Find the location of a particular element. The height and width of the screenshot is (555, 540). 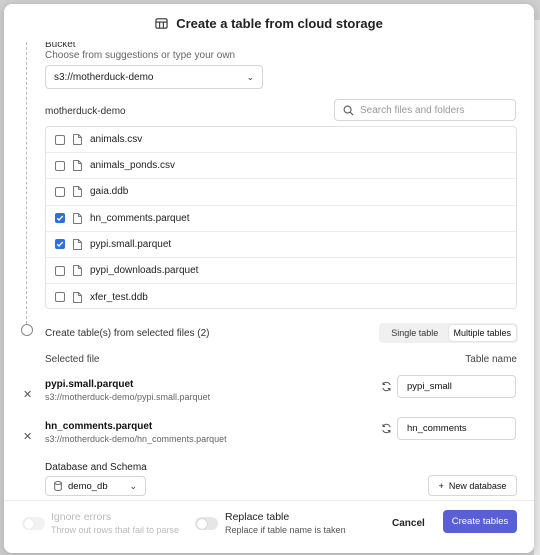

file-row: pypi.small.parquet is located at coordinates (281, 245).